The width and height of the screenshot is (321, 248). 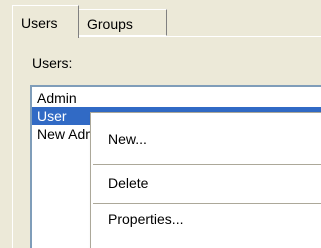 I want to click on tab-users: Users, so click(x=45, y=21).